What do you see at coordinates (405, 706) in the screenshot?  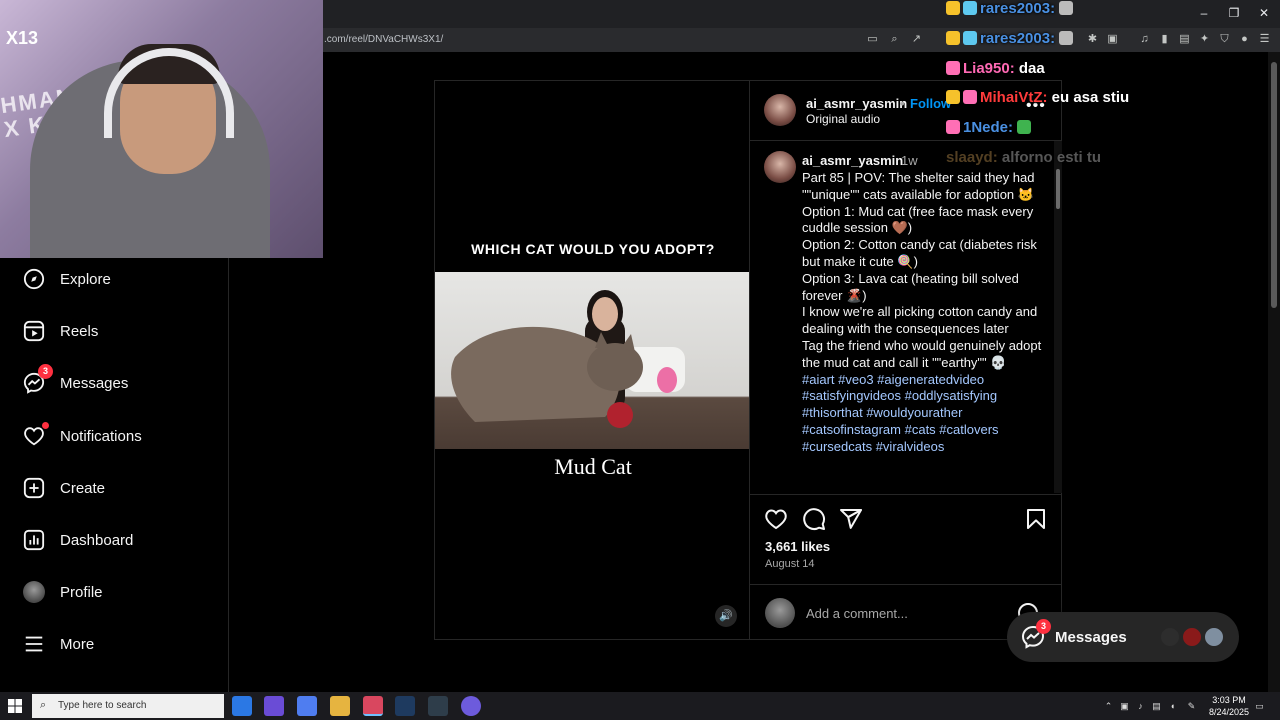 I see `steam-icon` at bounding box center [405, 706].